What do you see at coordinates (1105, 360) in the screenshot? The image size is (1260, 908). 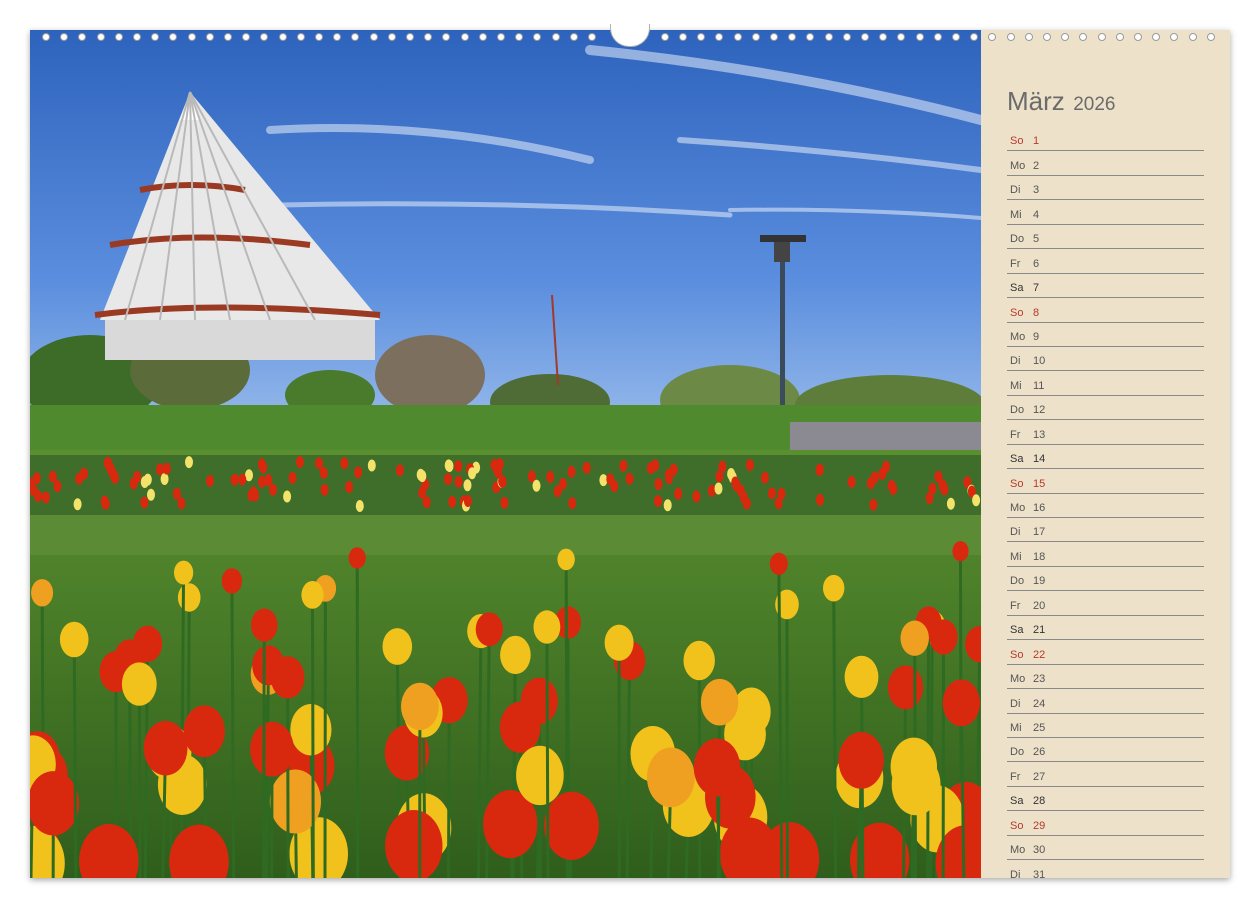 I see `day-row: Di 10` at bounding box center [1105, 360].